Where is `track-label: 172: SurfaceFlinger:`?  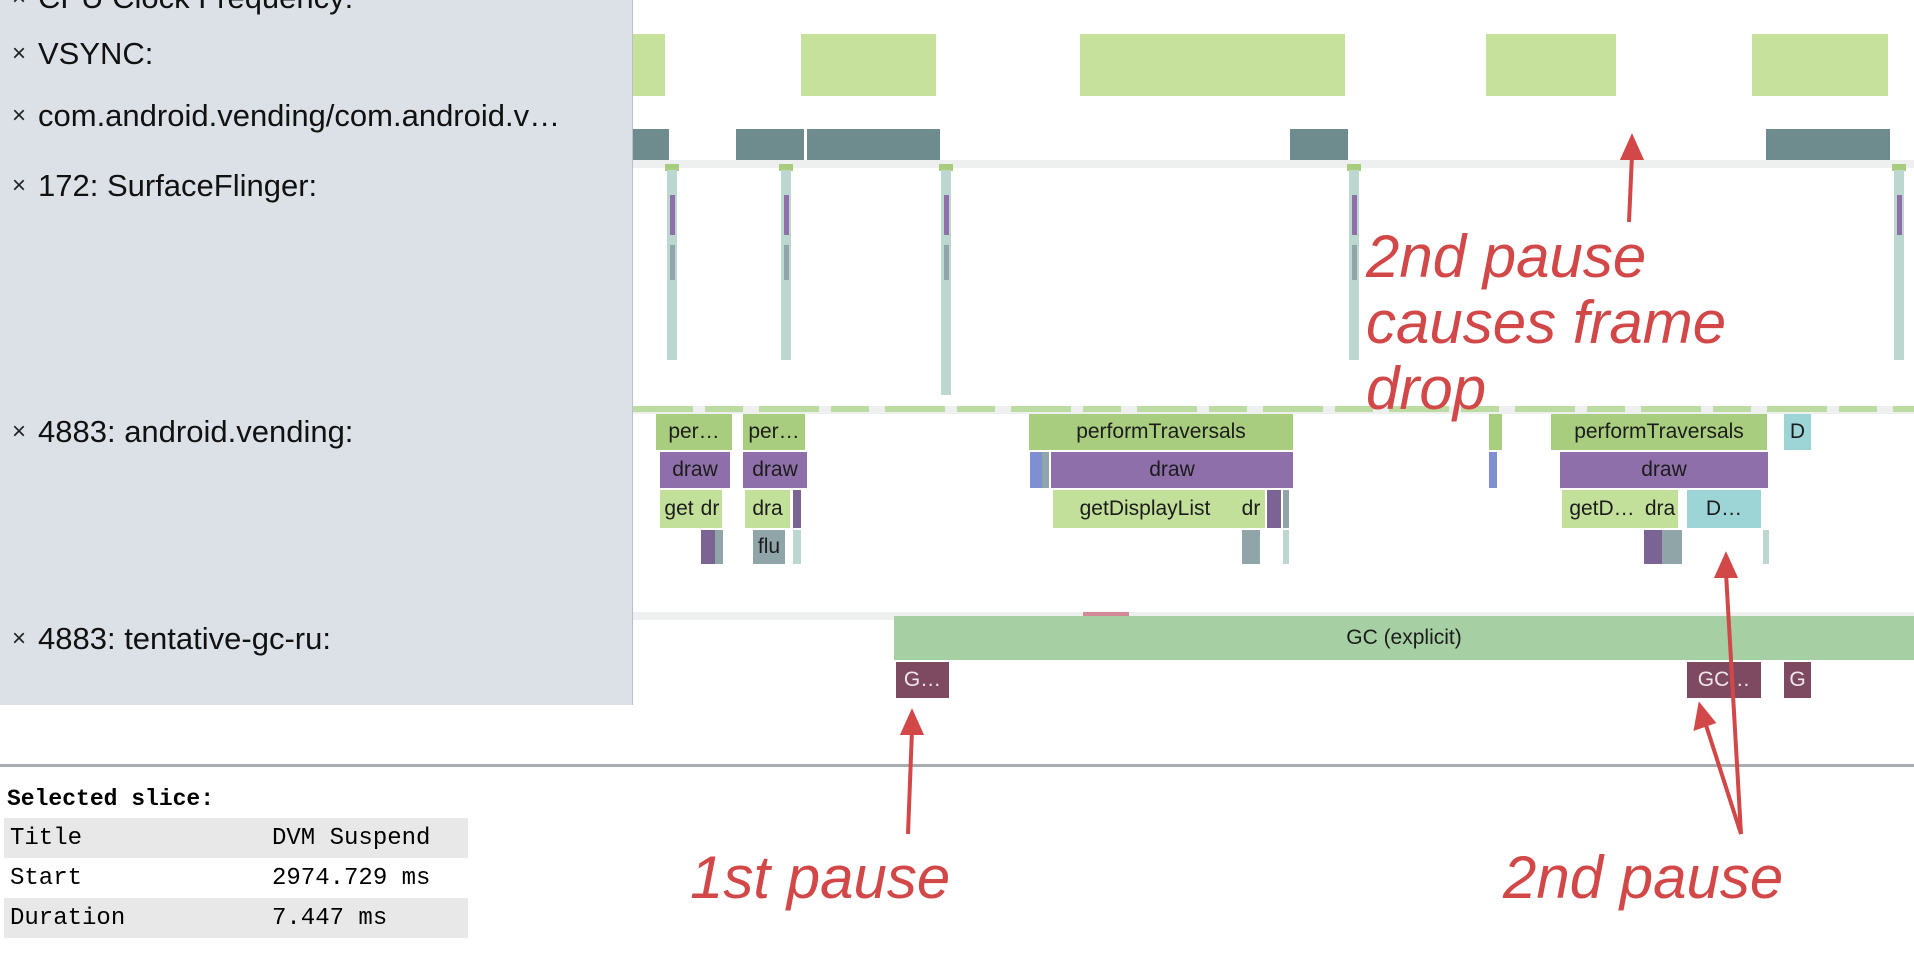 track-label: 172: SurfaceFlinger: is located at coordinates (178, 185).